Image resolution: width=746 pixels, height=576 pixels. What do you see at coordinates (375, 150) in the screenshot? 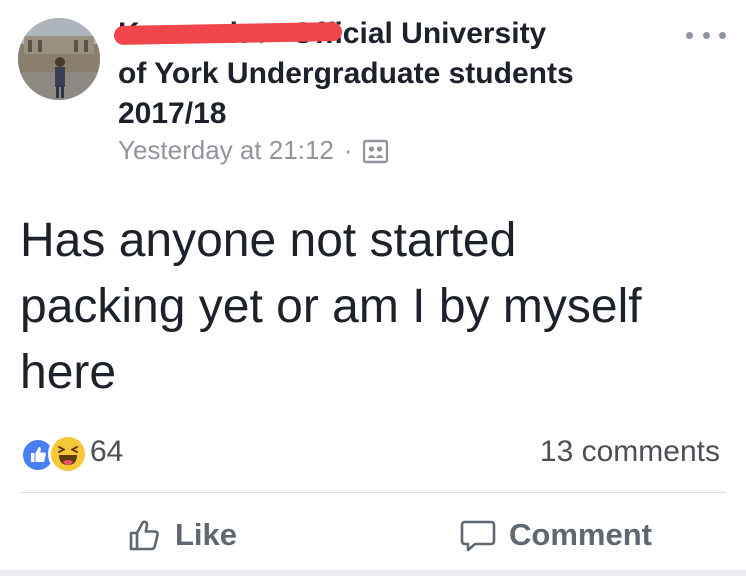
I see `group-icon` at bounding box center [375, 150].